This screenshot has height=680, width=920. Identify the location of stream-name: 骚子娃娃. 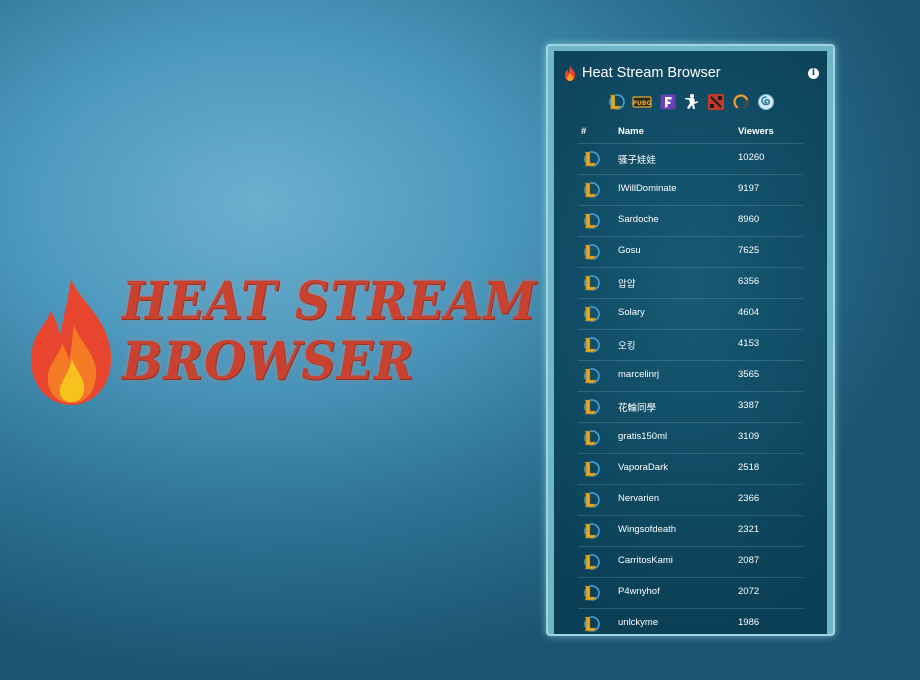
(637, 159).